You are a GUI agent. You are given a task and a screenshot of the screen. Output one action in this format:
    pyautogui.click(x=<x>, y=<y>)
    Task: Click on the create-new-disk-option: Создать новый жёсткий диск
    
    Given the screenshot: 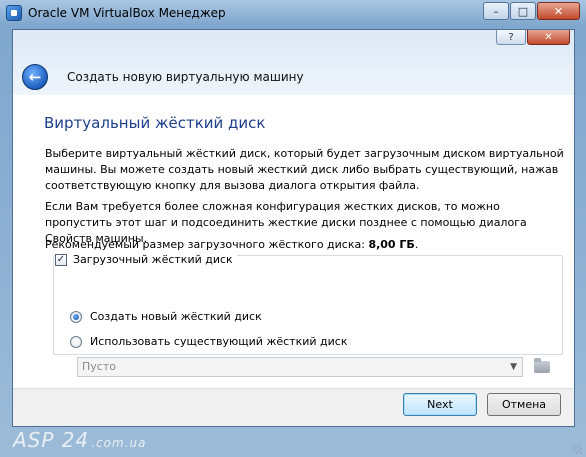 What is the action you would take?
    pyautogui.click(x=166, y=316)
    